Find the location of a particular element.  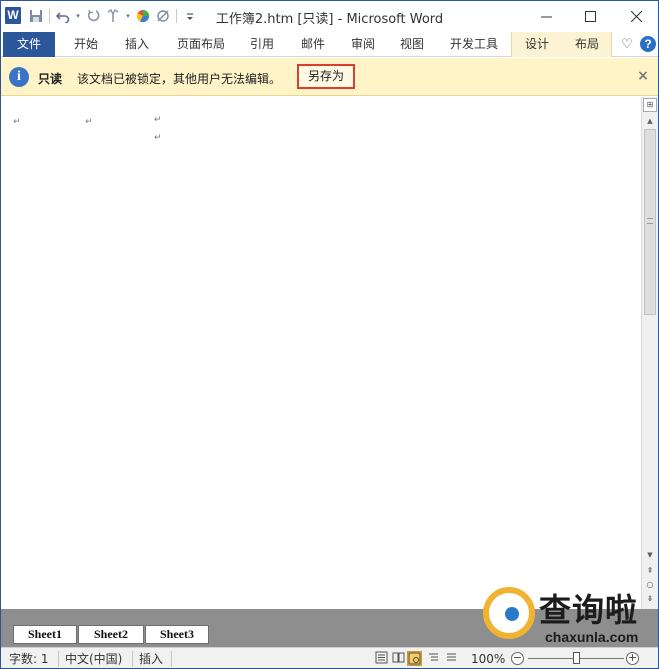

close-button is located at coordinates (636, 16).